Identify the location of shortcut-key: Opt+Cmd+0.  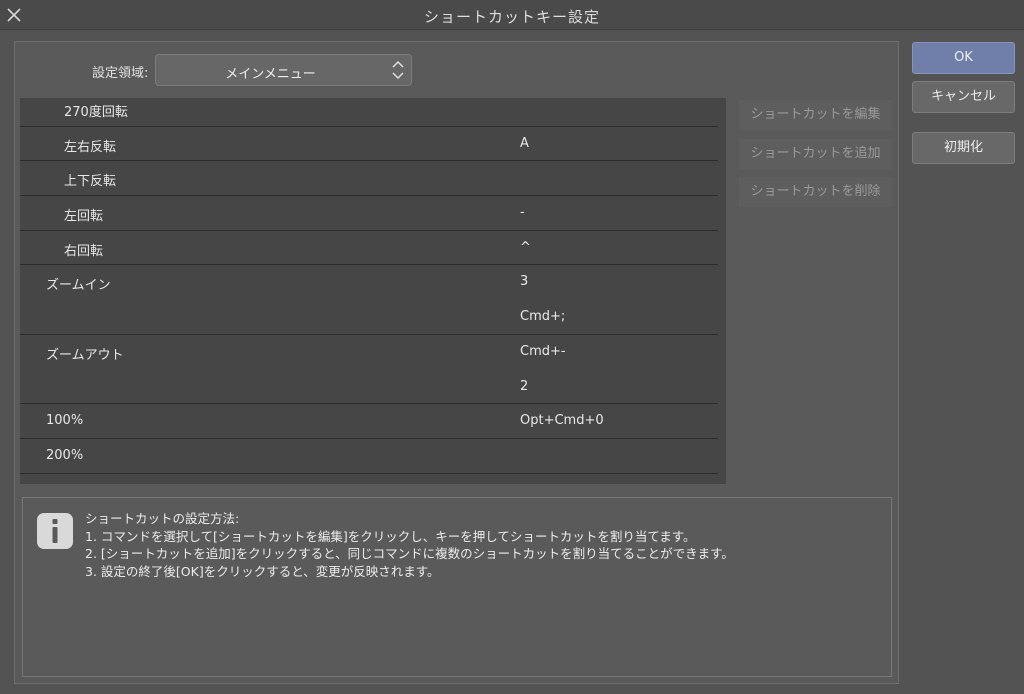
(562, 421).